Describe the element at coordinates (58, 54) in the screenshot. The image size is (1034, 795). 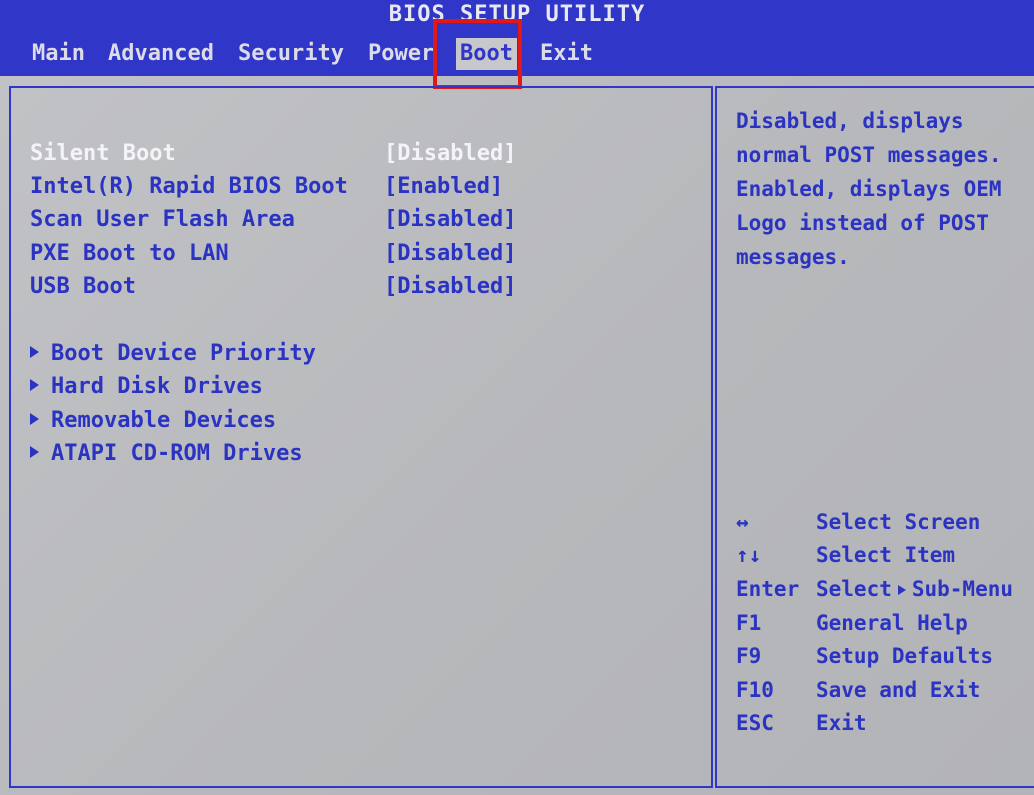
I see `tab-main: Main` at that location.